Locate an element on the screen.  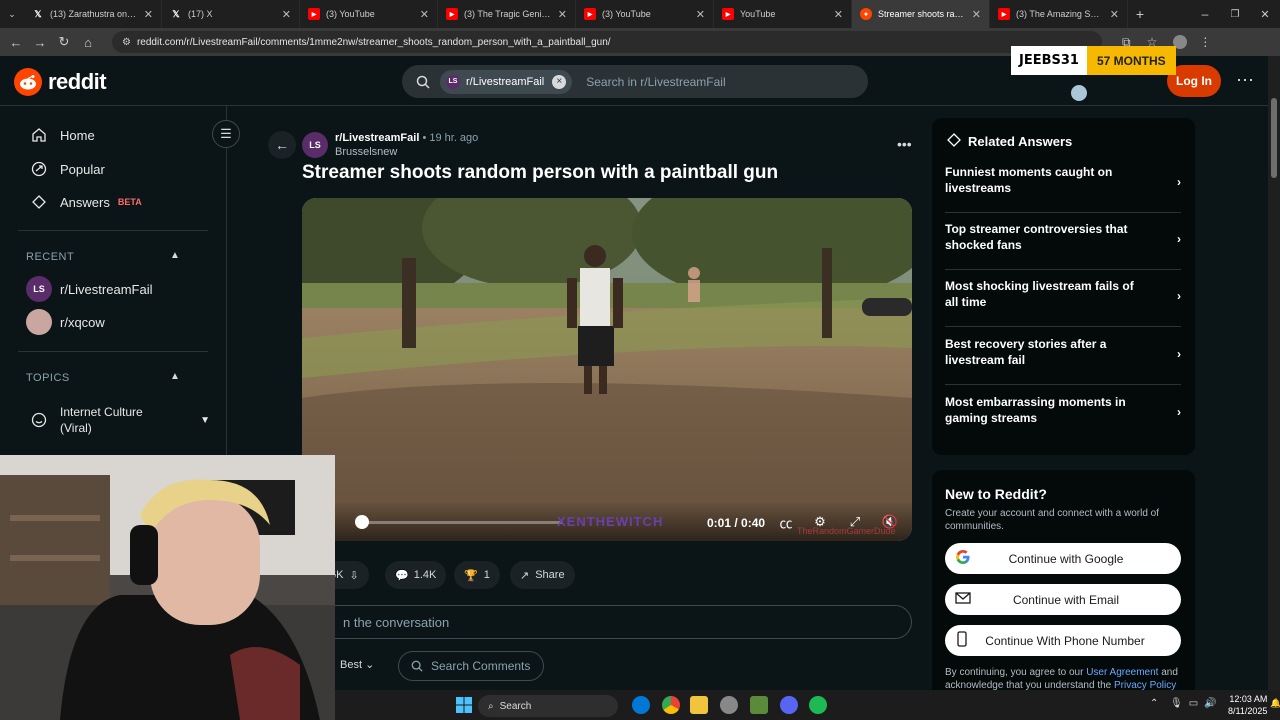
post-more-icon: ••• is located at coordinates (904, 144).